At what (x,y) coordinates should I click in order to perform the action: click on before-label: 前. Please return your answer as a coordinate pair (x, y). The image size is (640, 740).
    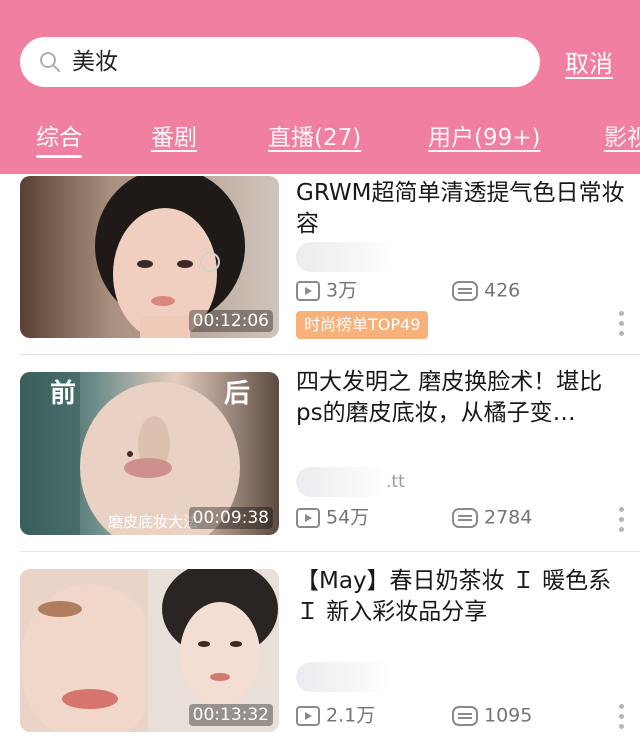
    Looking at the image, I should click on (63, 393).